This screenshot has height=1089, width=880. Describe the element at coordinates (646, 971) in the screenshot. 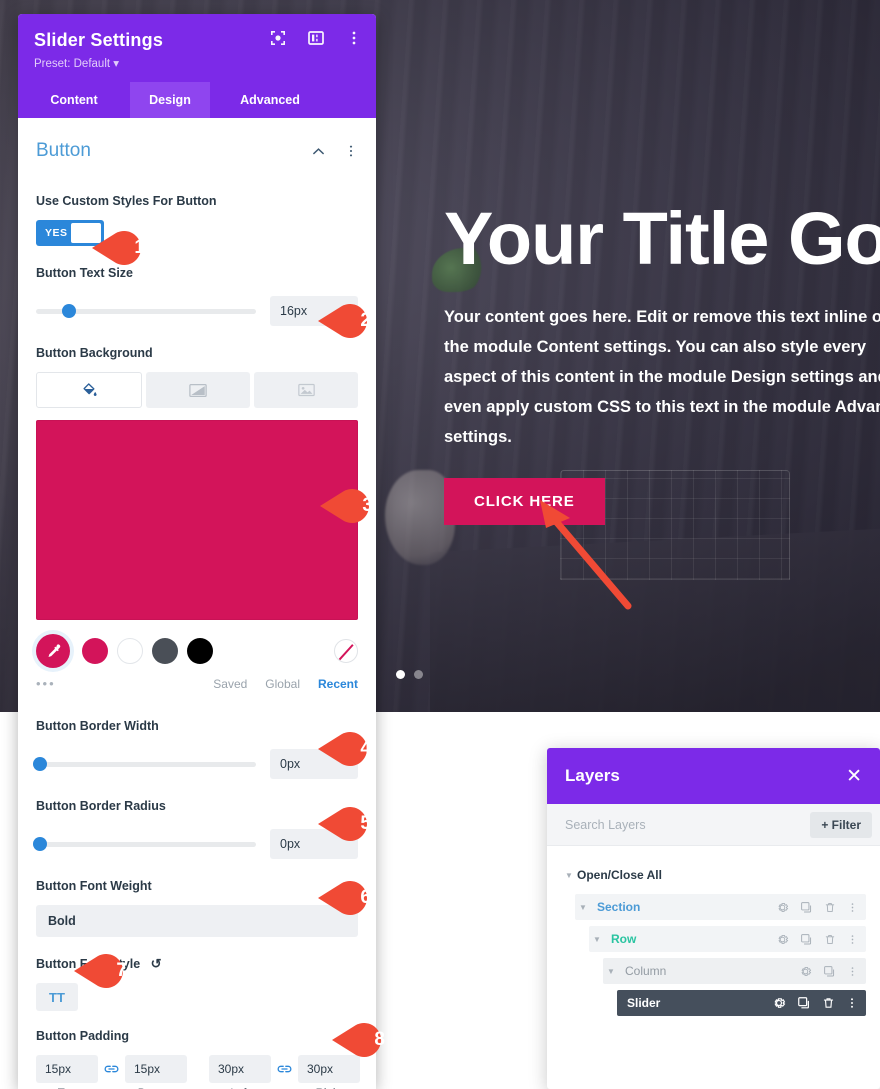

I see `layer-label: Column` at that location.